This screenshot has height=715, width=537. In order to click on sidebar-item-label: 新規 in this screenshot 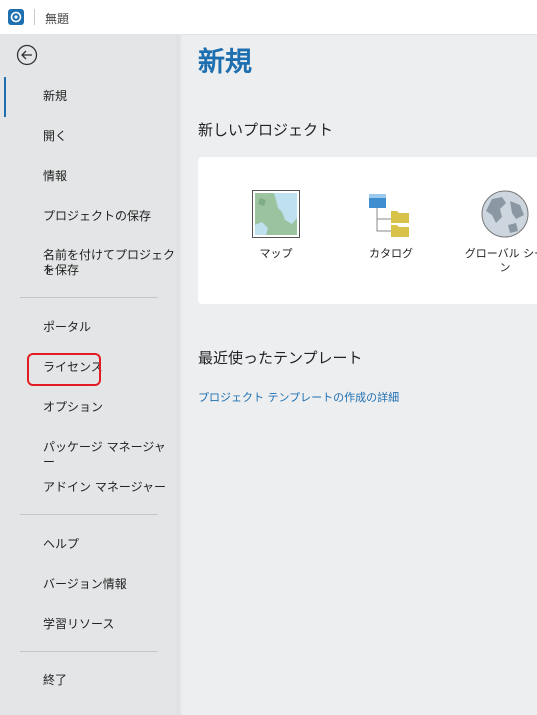, I will do `click(55, 96)`.